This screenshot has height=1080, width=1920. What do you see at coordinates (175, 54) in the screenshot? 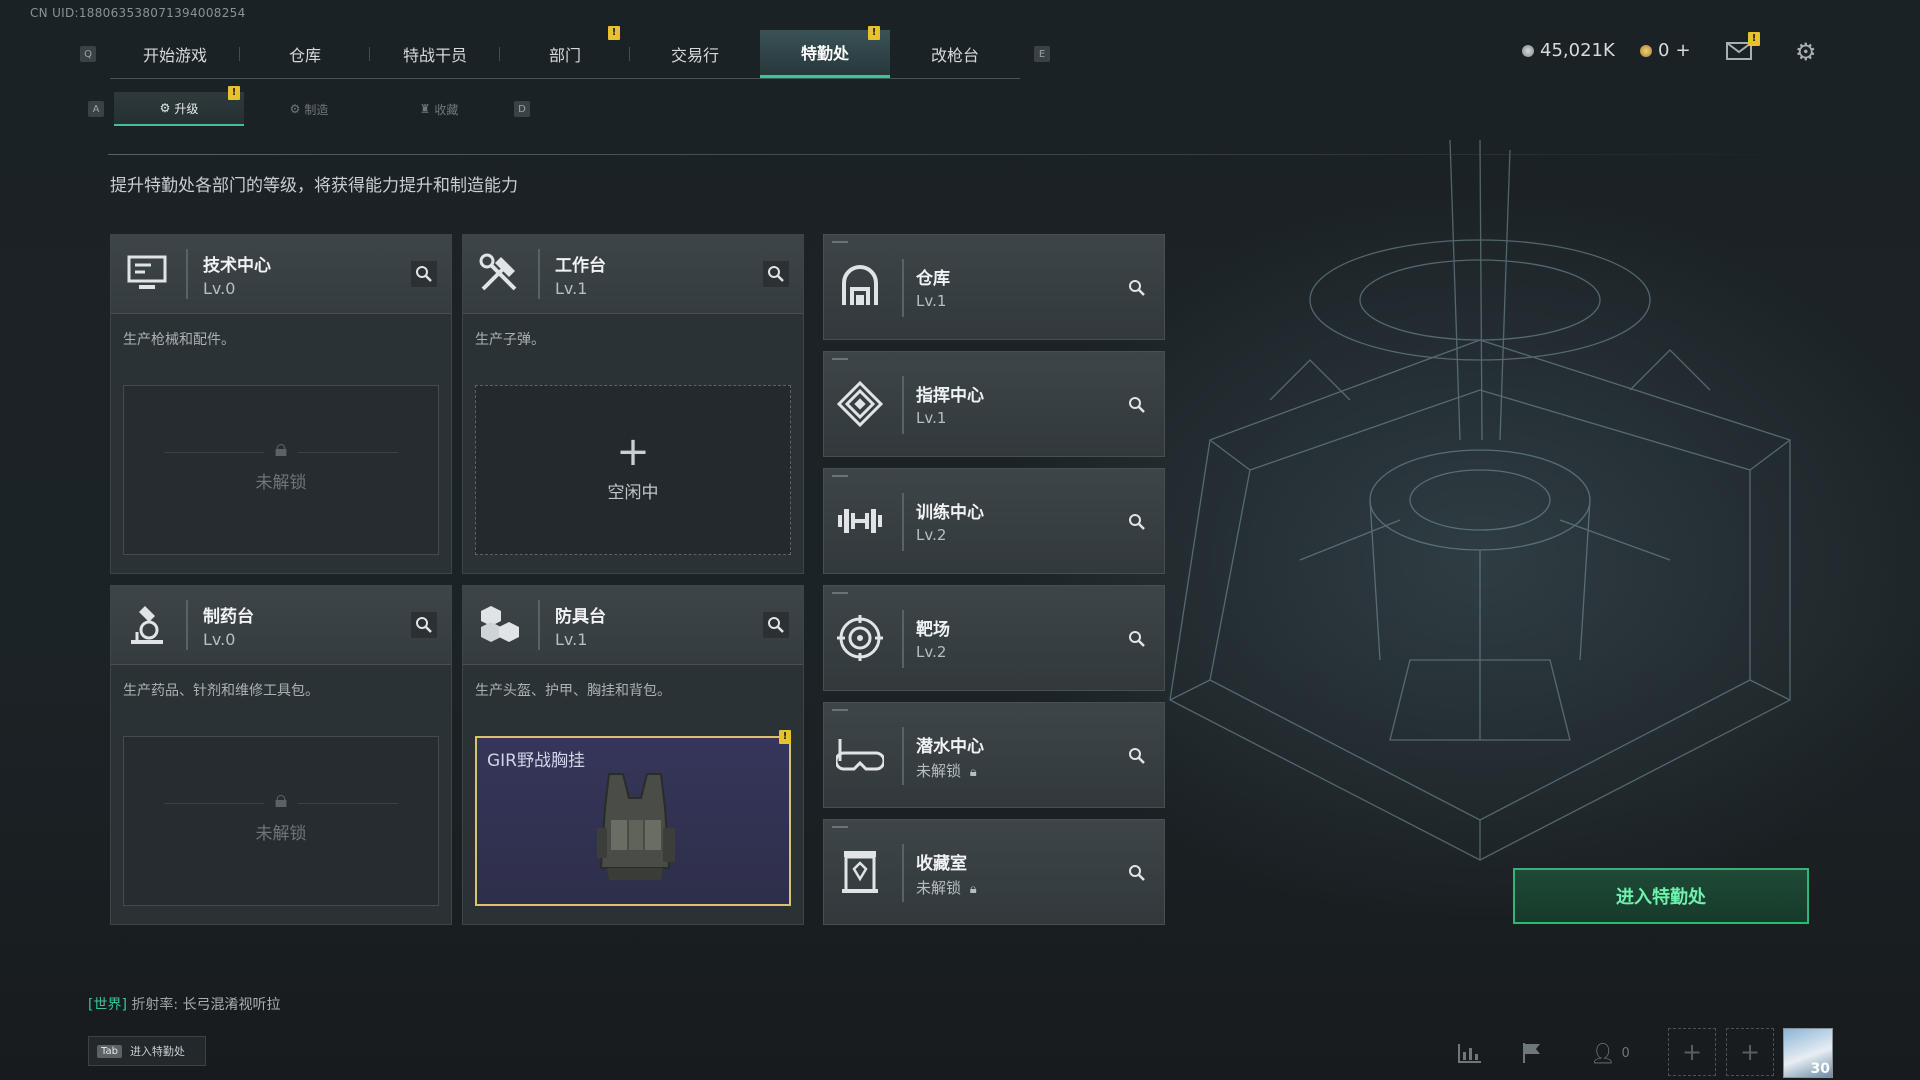
I see `tab-start-game: 开始游戏` at bounding box center [175, 54].